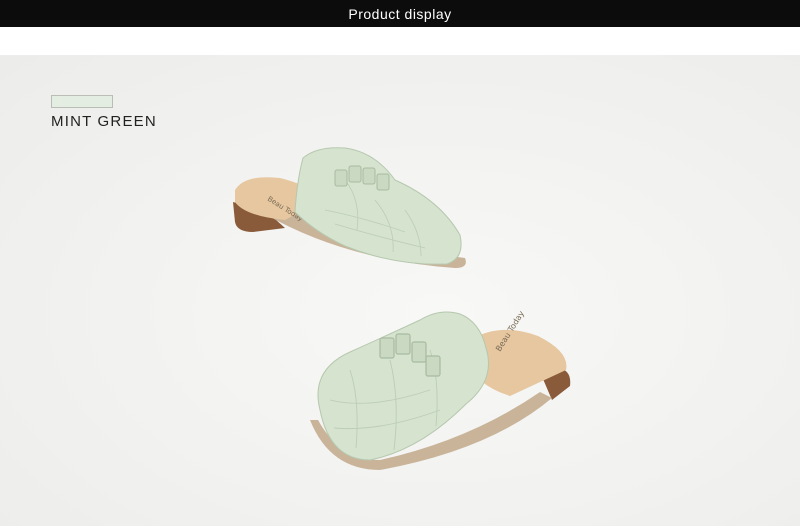 The width and height of the screenshot is (800, 526). Describe the element at coordinates (440, 389) in the screenshot. I see `shoe-image-bottom: Beau Today` at that location.